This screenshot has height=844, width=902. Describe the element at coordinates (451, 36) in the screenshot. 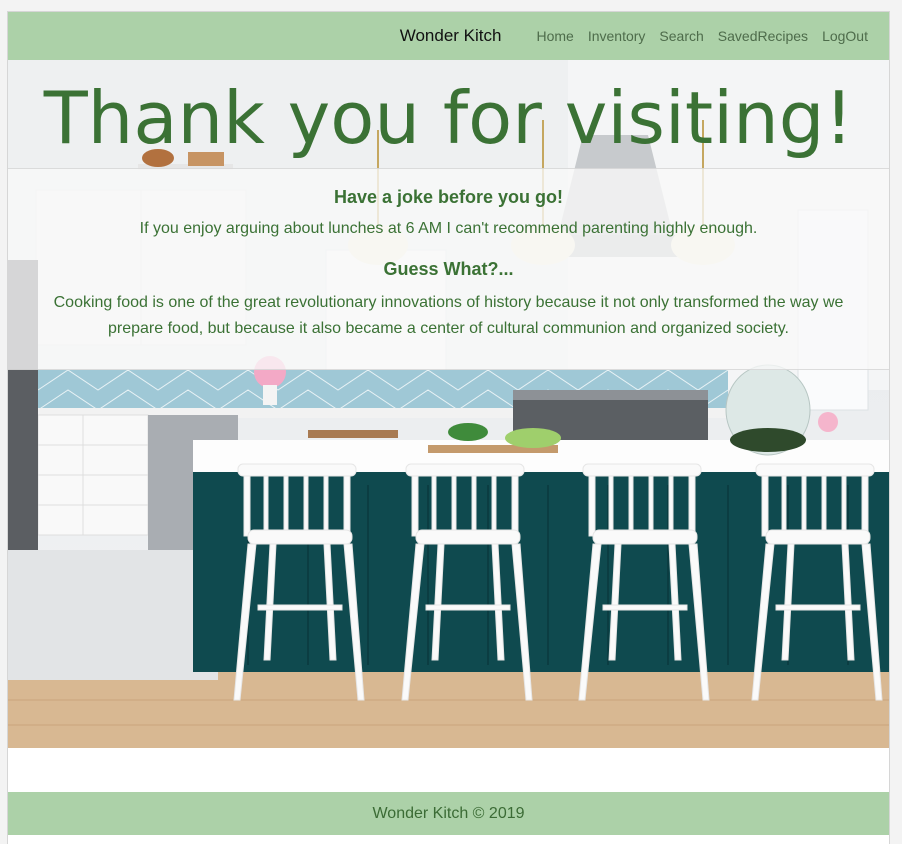

I see `brand-link: Wonder Kitch` at that location.